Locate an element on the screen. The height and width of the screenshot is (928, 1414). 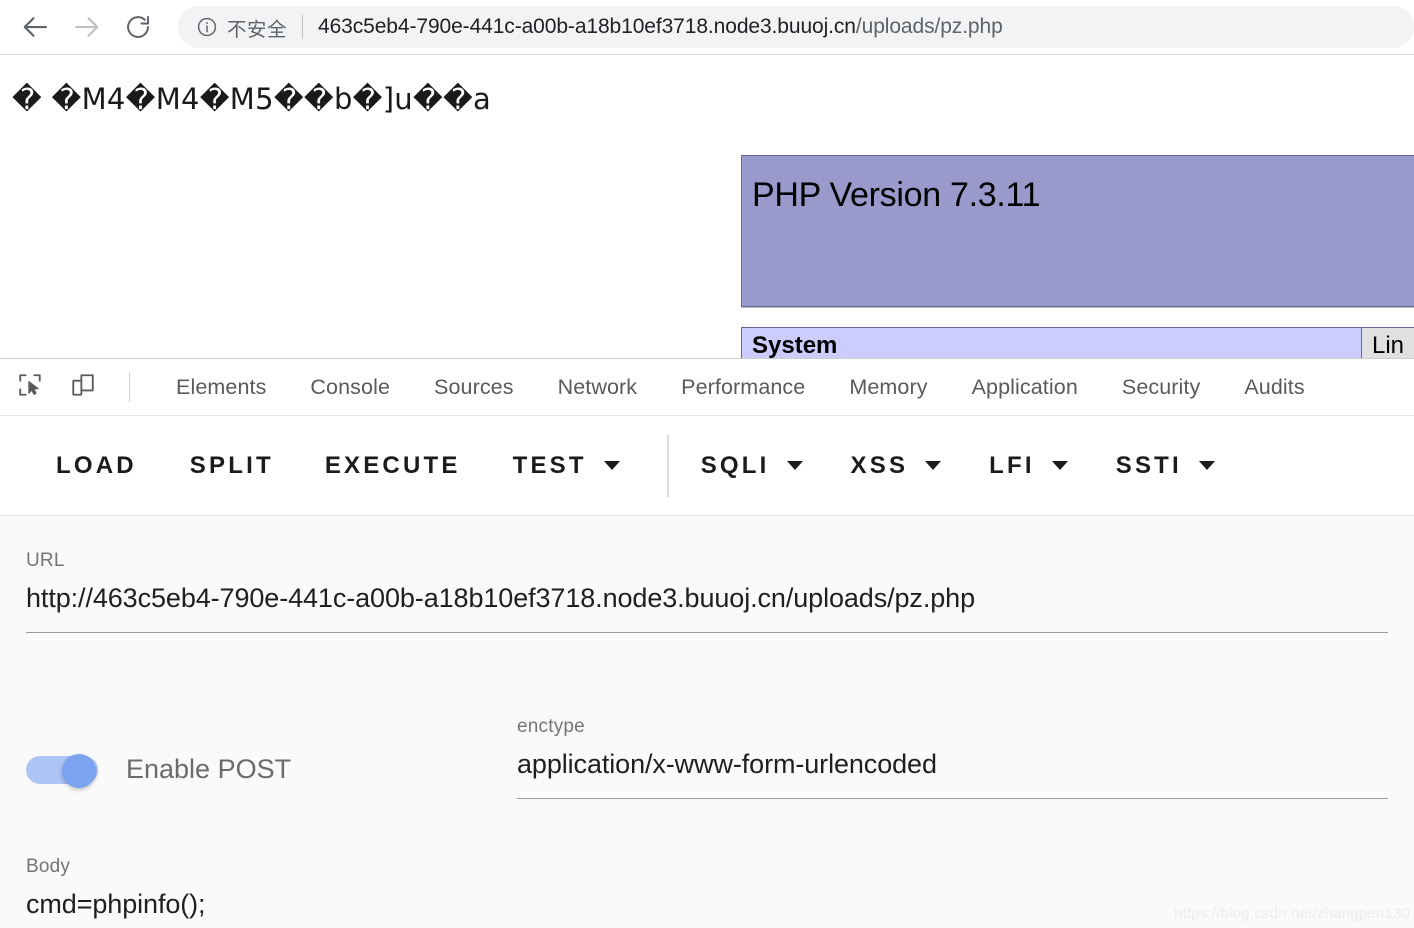
hackbar-sqli-menu: SQLI is located at coordinates (752, 466).